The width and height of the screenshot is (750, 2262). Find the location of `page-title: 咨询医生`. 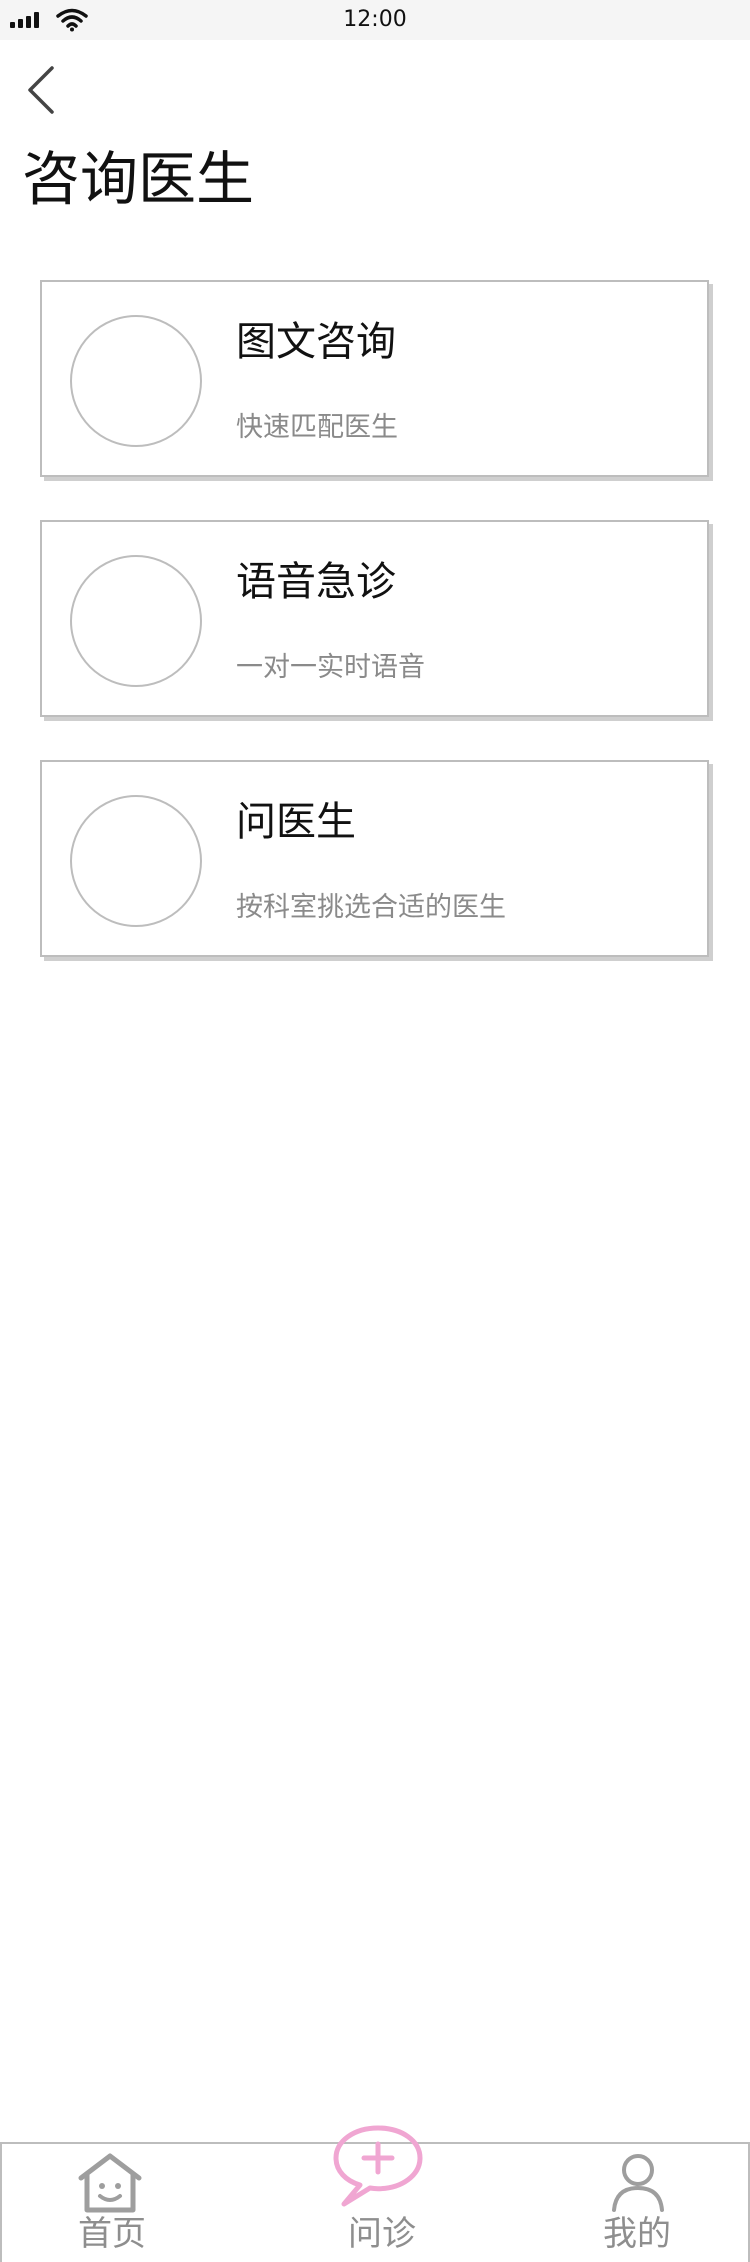

page-title: 咨询医生 is located at coordinates (138, 179).